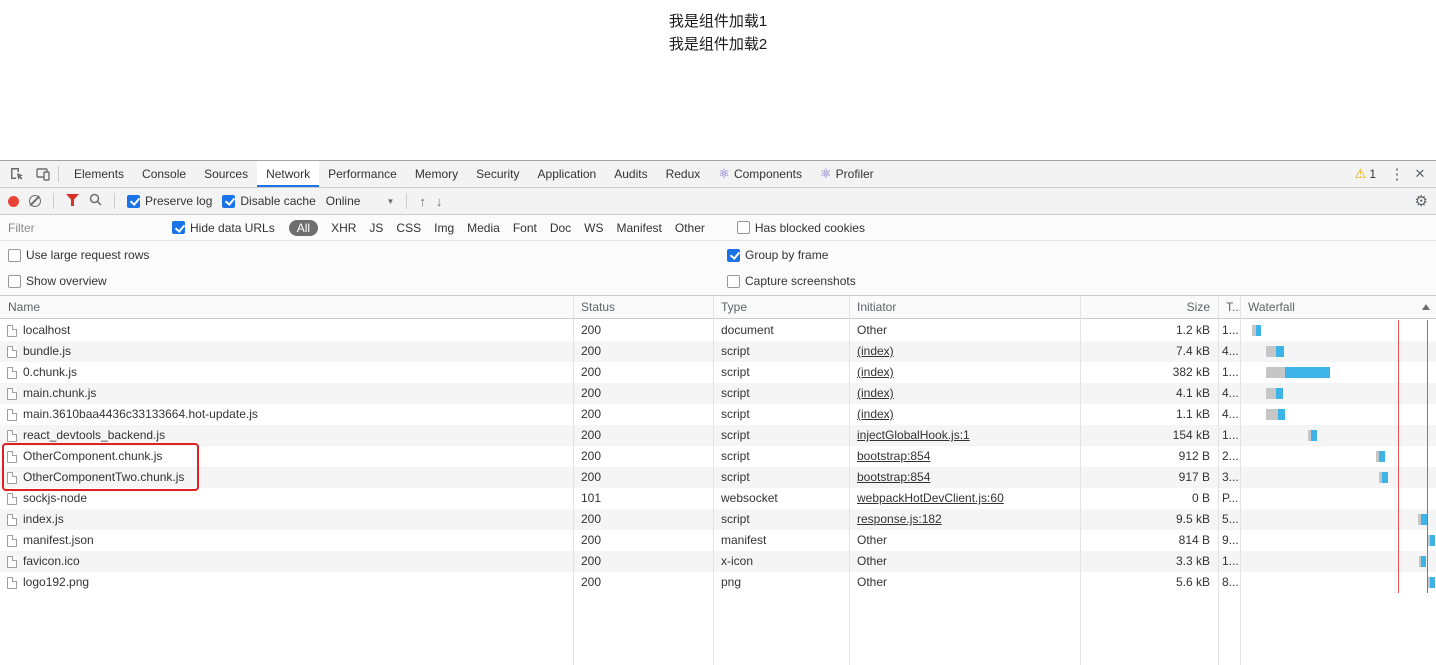 This screenshot has width=1436, height=665. I want to click on filter-funnel-icon, so click(72, 201).